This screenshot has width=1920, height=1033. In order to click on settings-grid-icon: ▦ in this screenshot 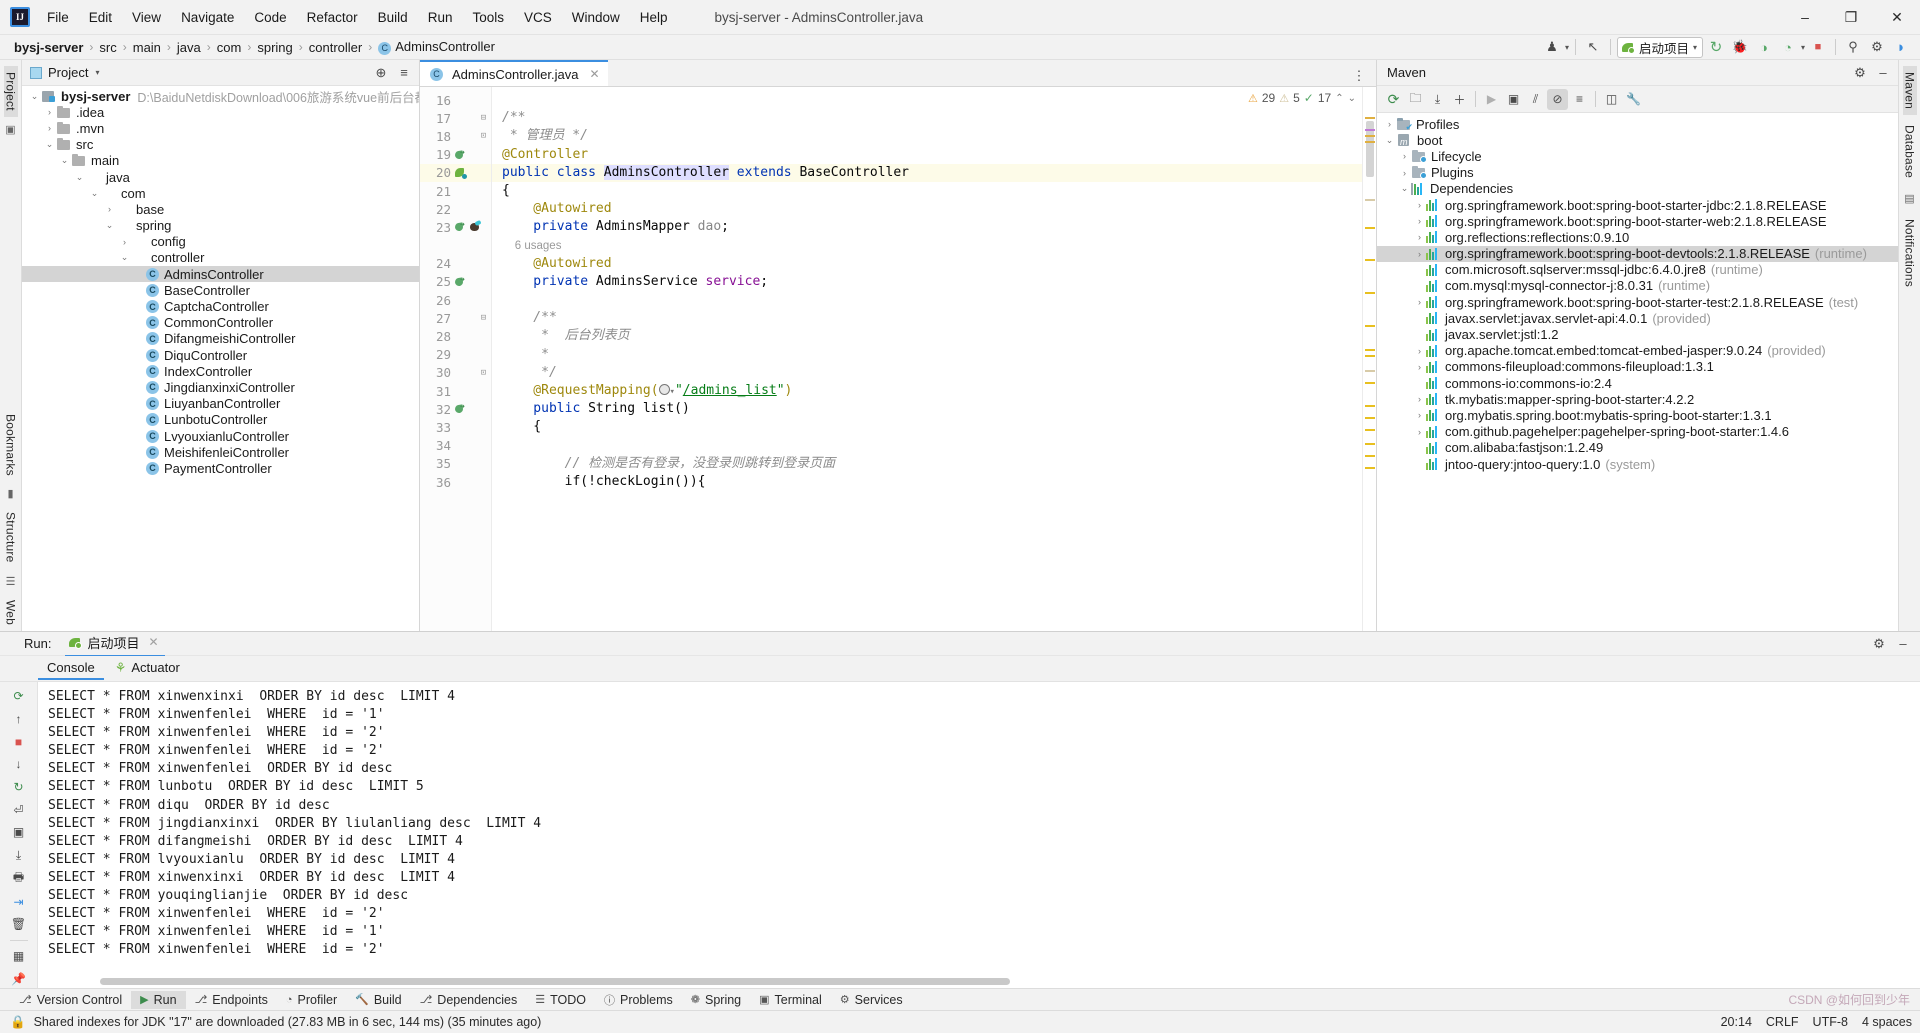, I will do `click(19, 956)`.